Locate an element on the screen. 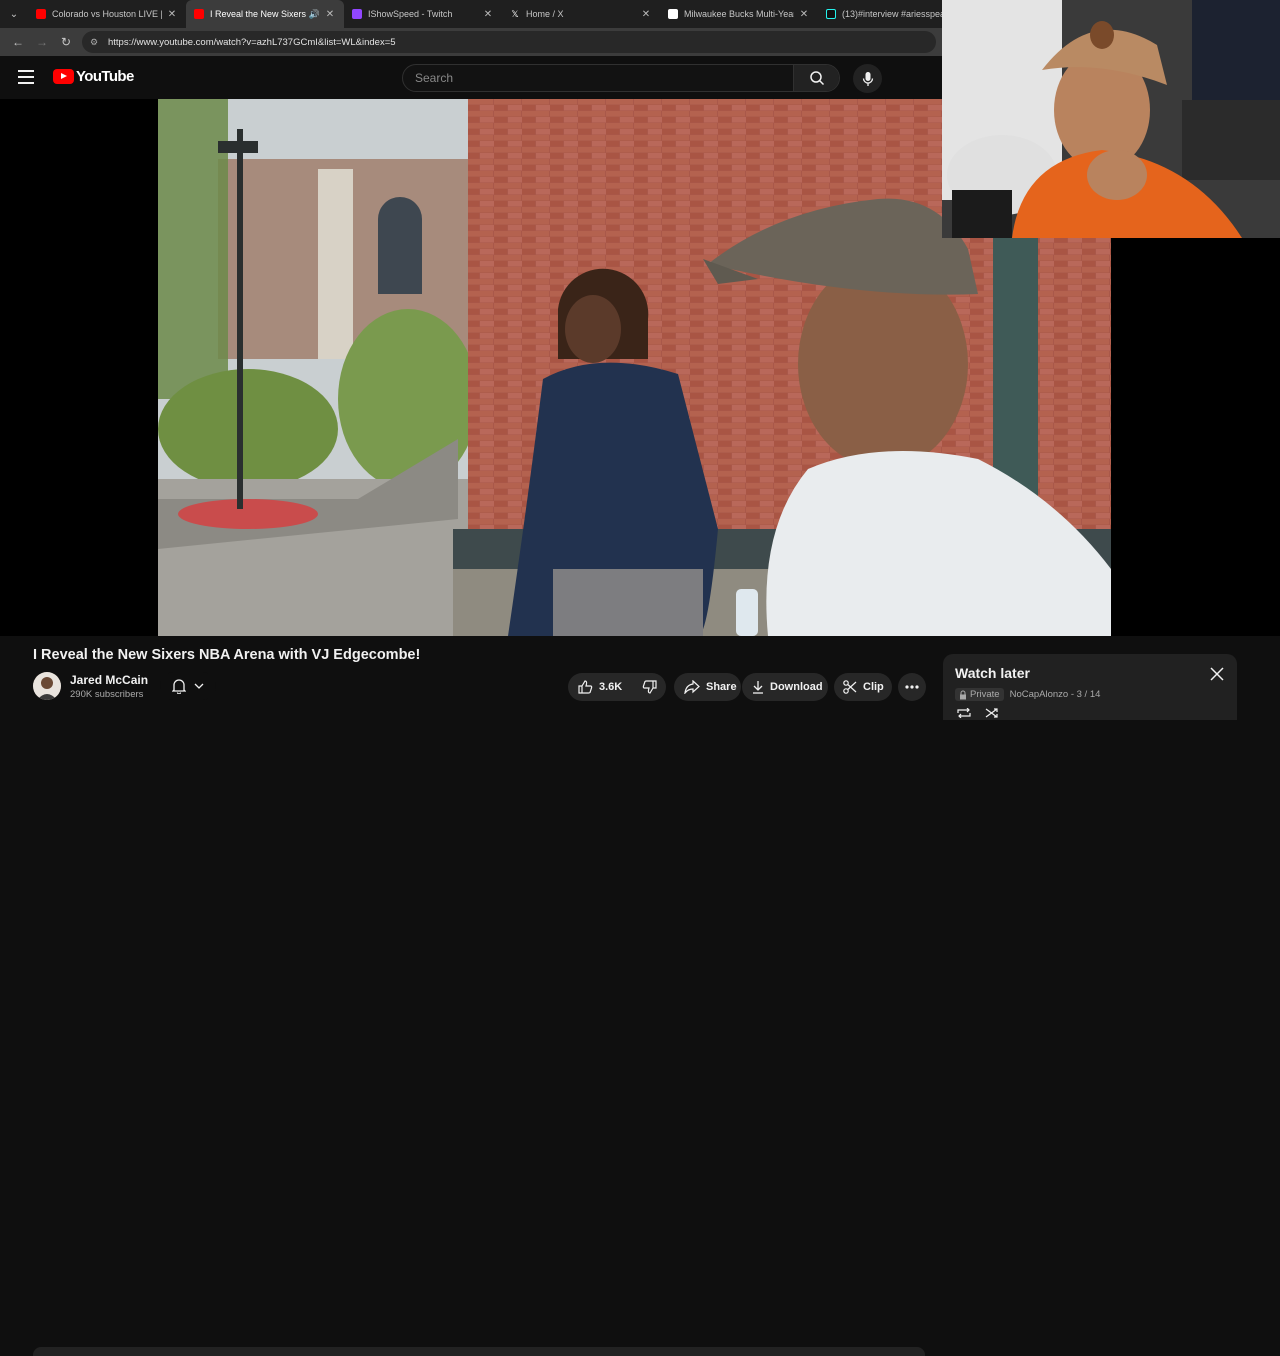 The height and width of the screenshot is (1356, 1280). scissors-icon is located at coordinates (850, 687).